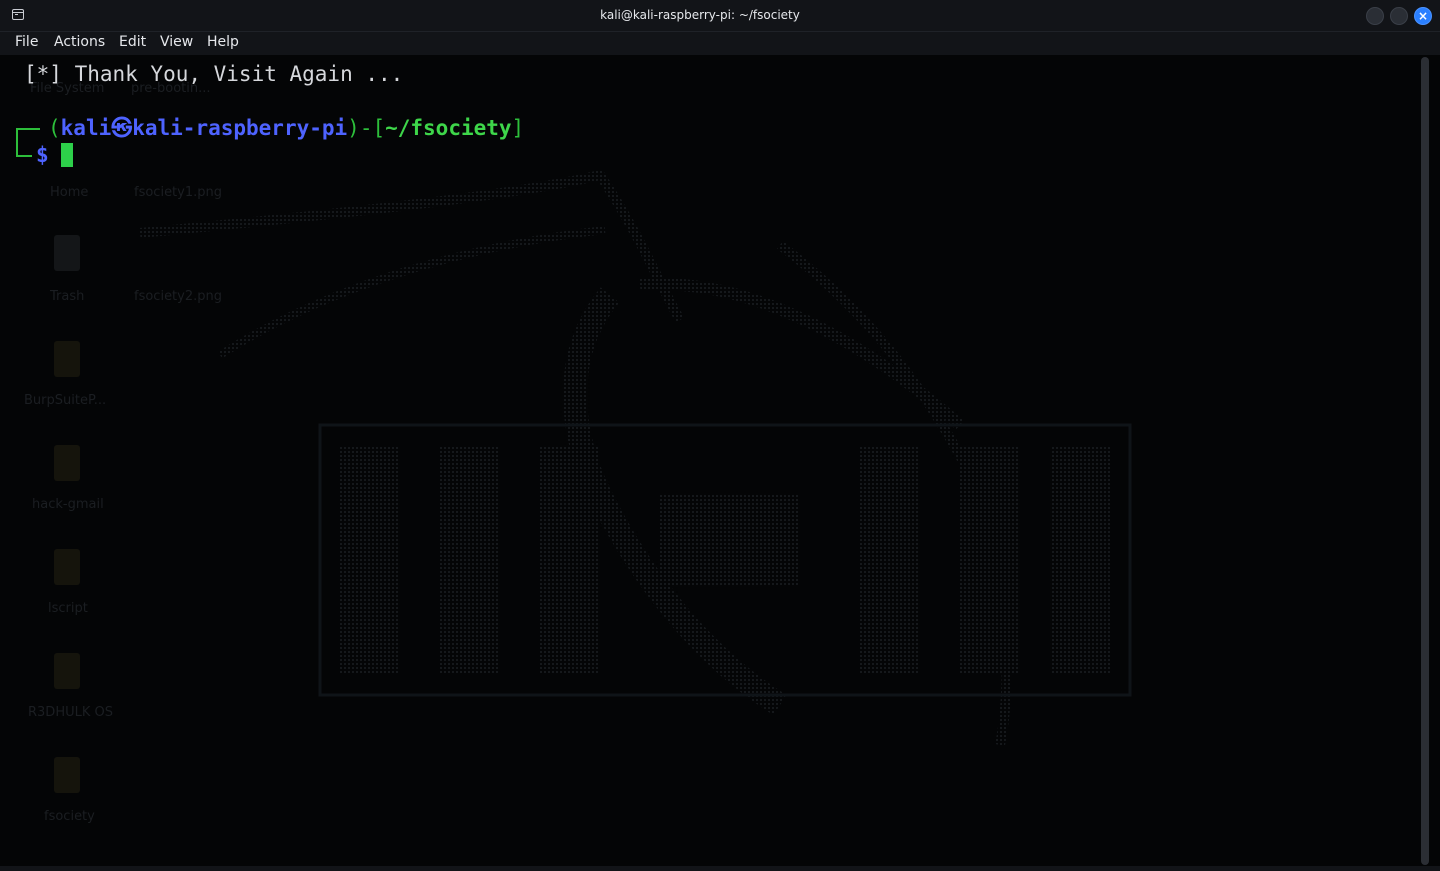 This screenshot has height=871, width=1440. I want to click on prompt-host: kali-raspberry-pi, so click(240, 128).